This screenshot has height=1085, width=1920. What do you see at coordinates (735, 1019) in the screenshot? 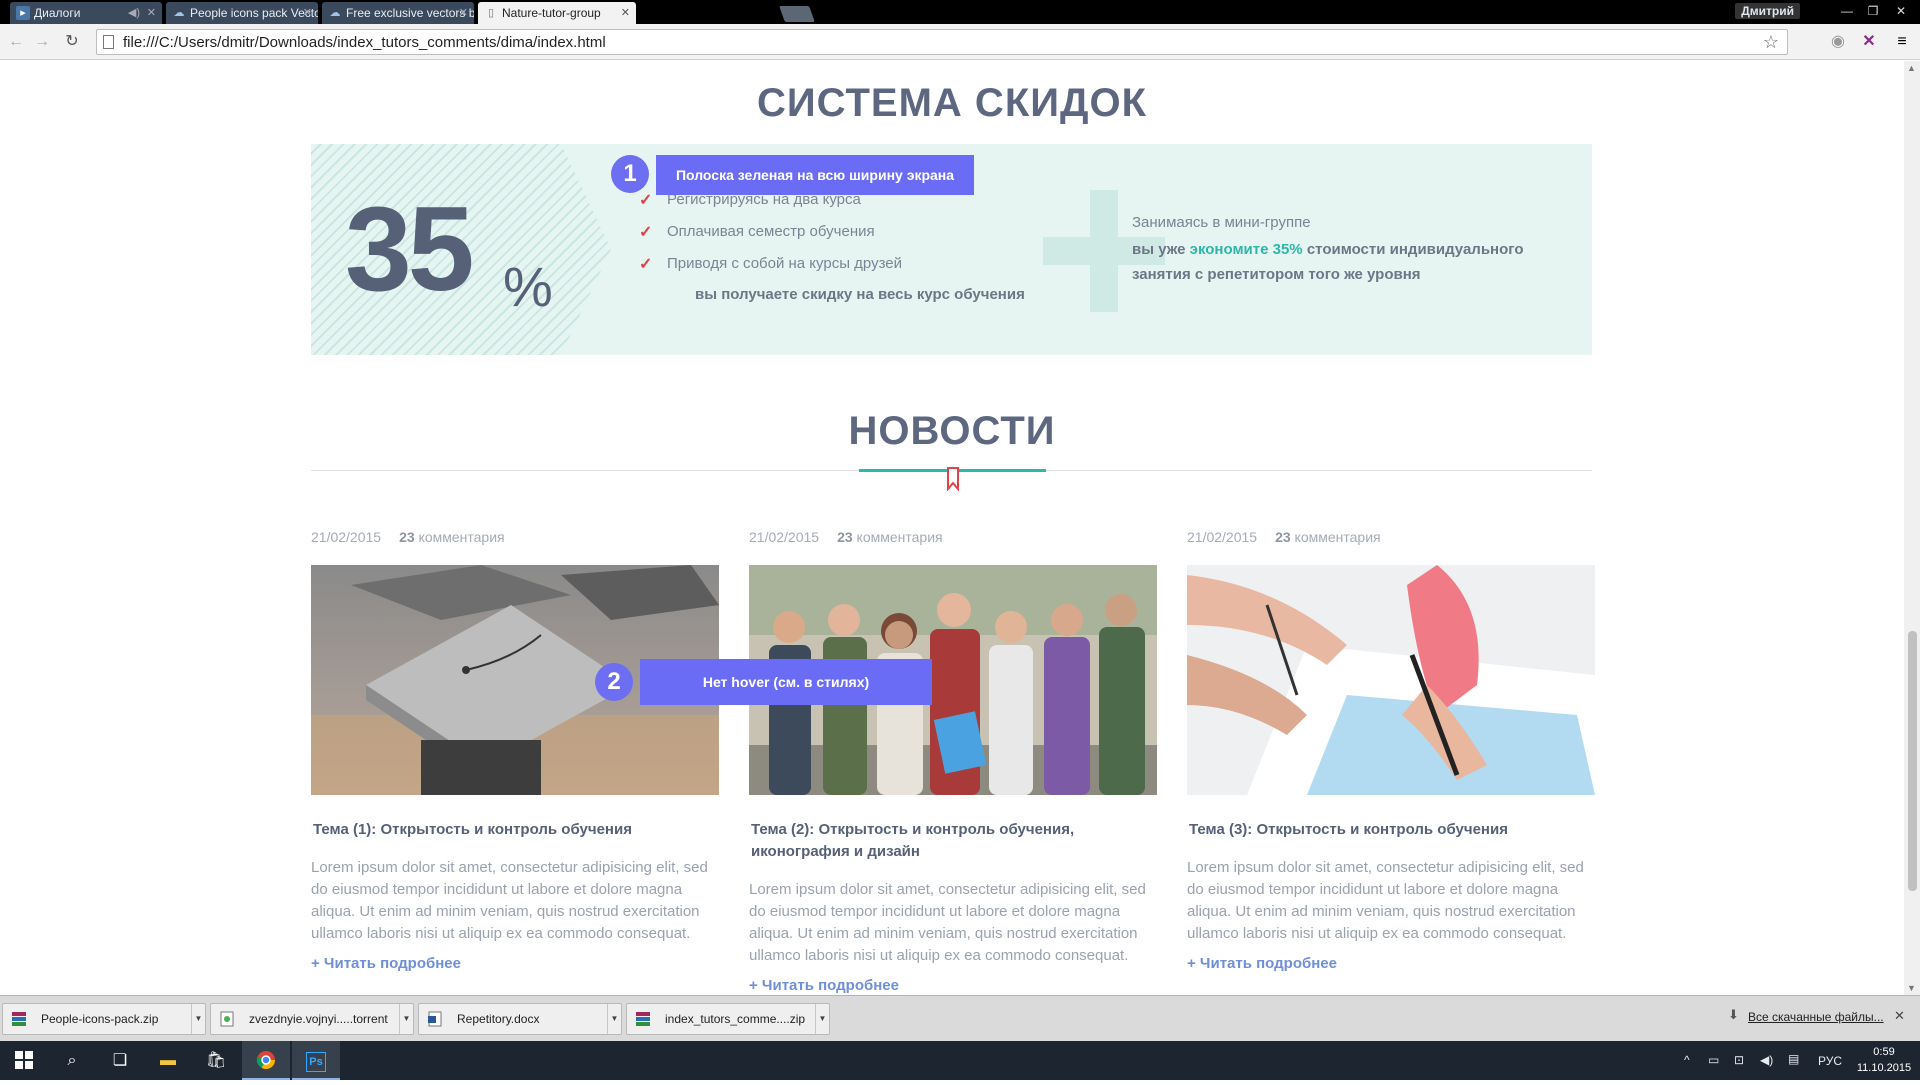
I see `download-name: index_tutors_comme....zip` at bounding box center [735, 1019].